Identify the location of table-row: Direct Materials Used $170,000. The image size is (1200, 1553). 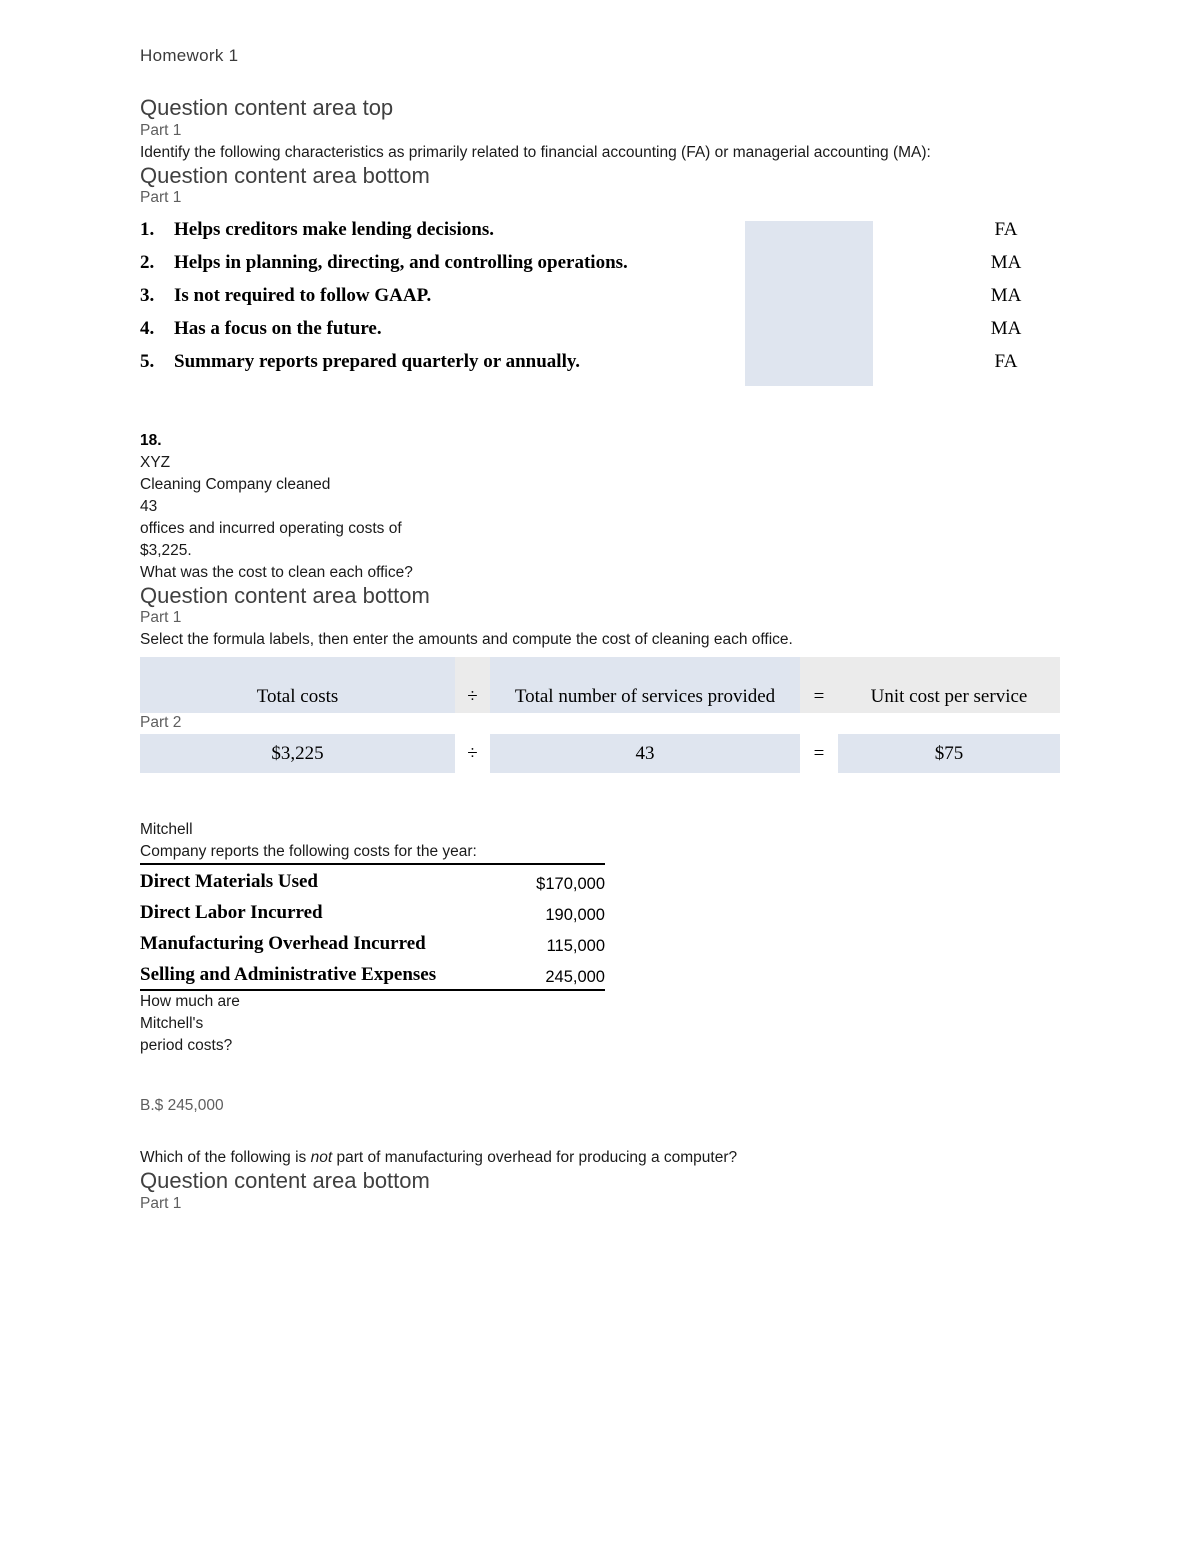
(372, 880).